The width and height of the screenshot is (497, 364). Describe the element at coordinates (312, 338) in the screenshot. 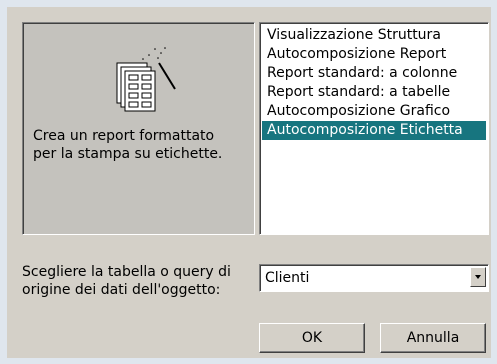

I see `ok-button: OK` at that location.